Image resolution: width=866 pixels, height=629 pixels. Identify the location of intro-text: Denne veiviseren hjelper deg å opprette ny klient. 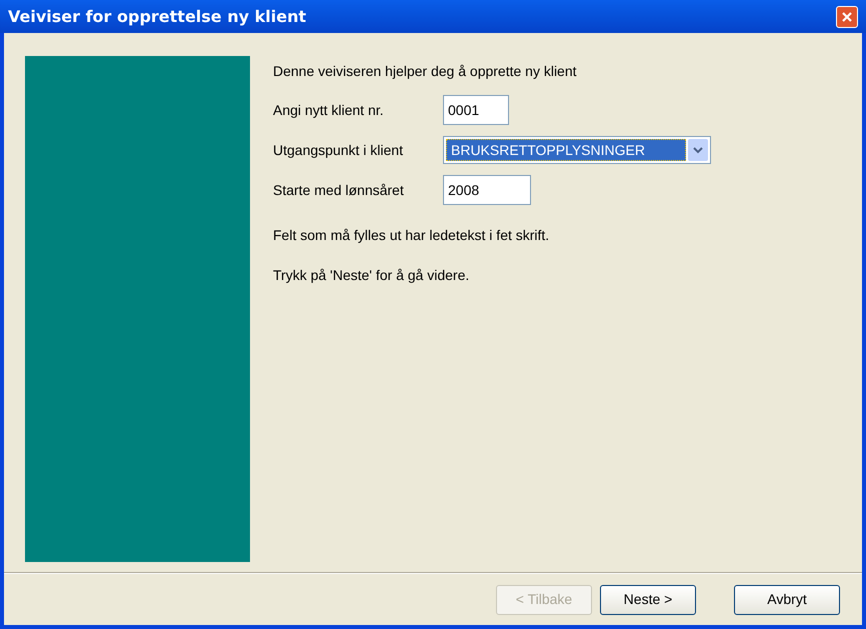
(425, 71).